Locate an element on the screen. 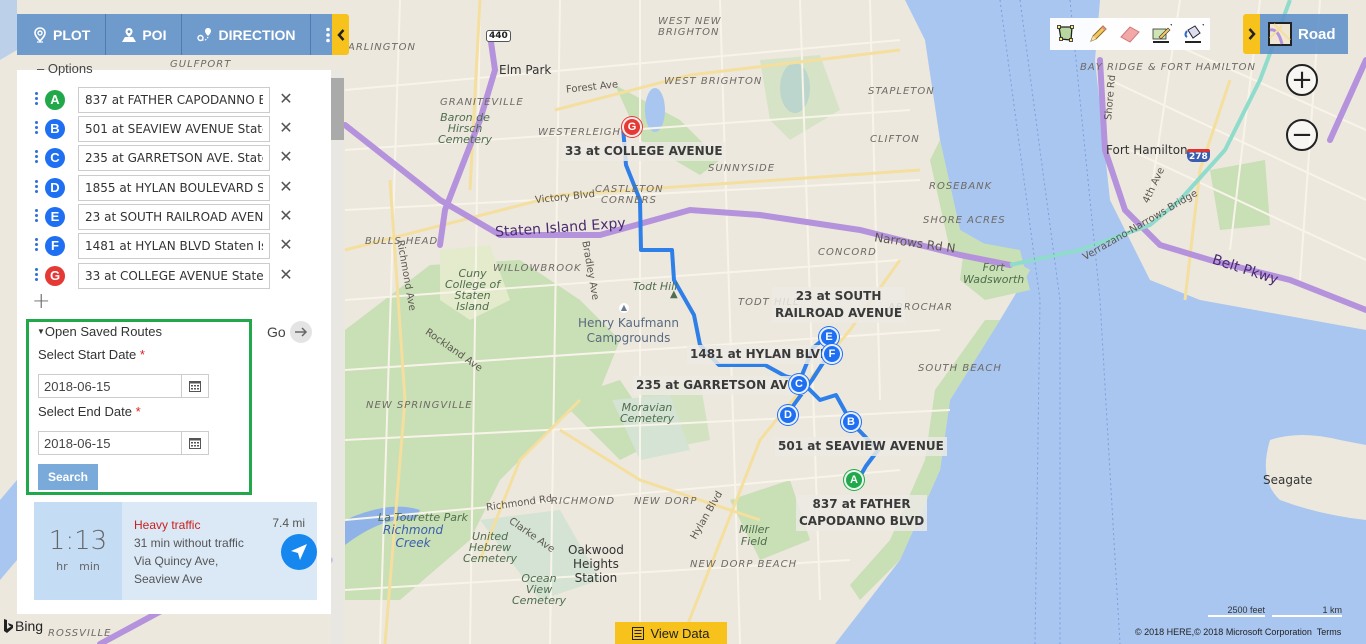 This screenshot has height=644, width=1366. eraser-icon is located at coordinates (1130, 34).